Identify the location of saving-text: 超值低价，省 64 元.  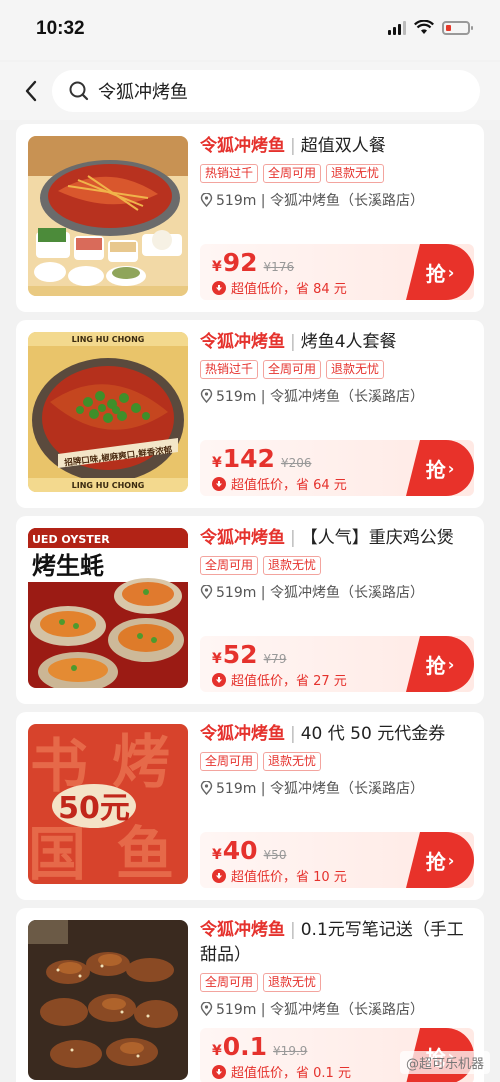
(289, 485).